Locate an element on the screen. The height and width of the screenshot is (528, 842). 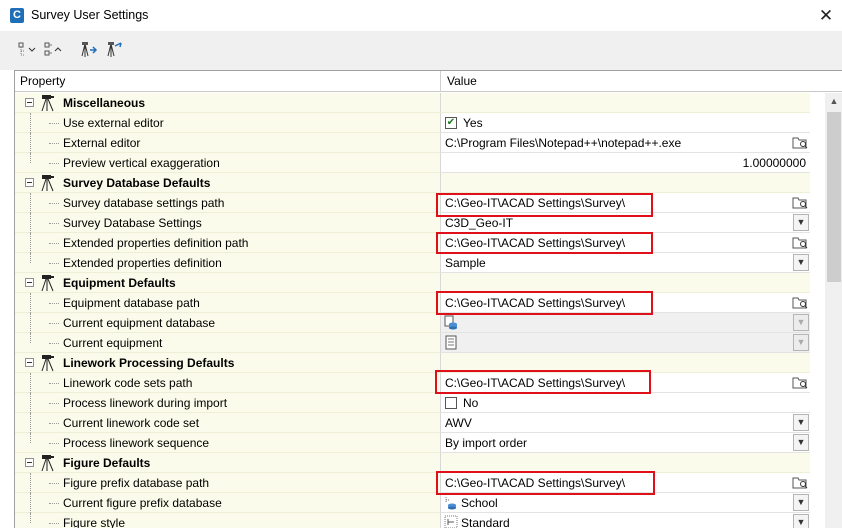
process-linework-checkbox is located at coordinates (451, 403).